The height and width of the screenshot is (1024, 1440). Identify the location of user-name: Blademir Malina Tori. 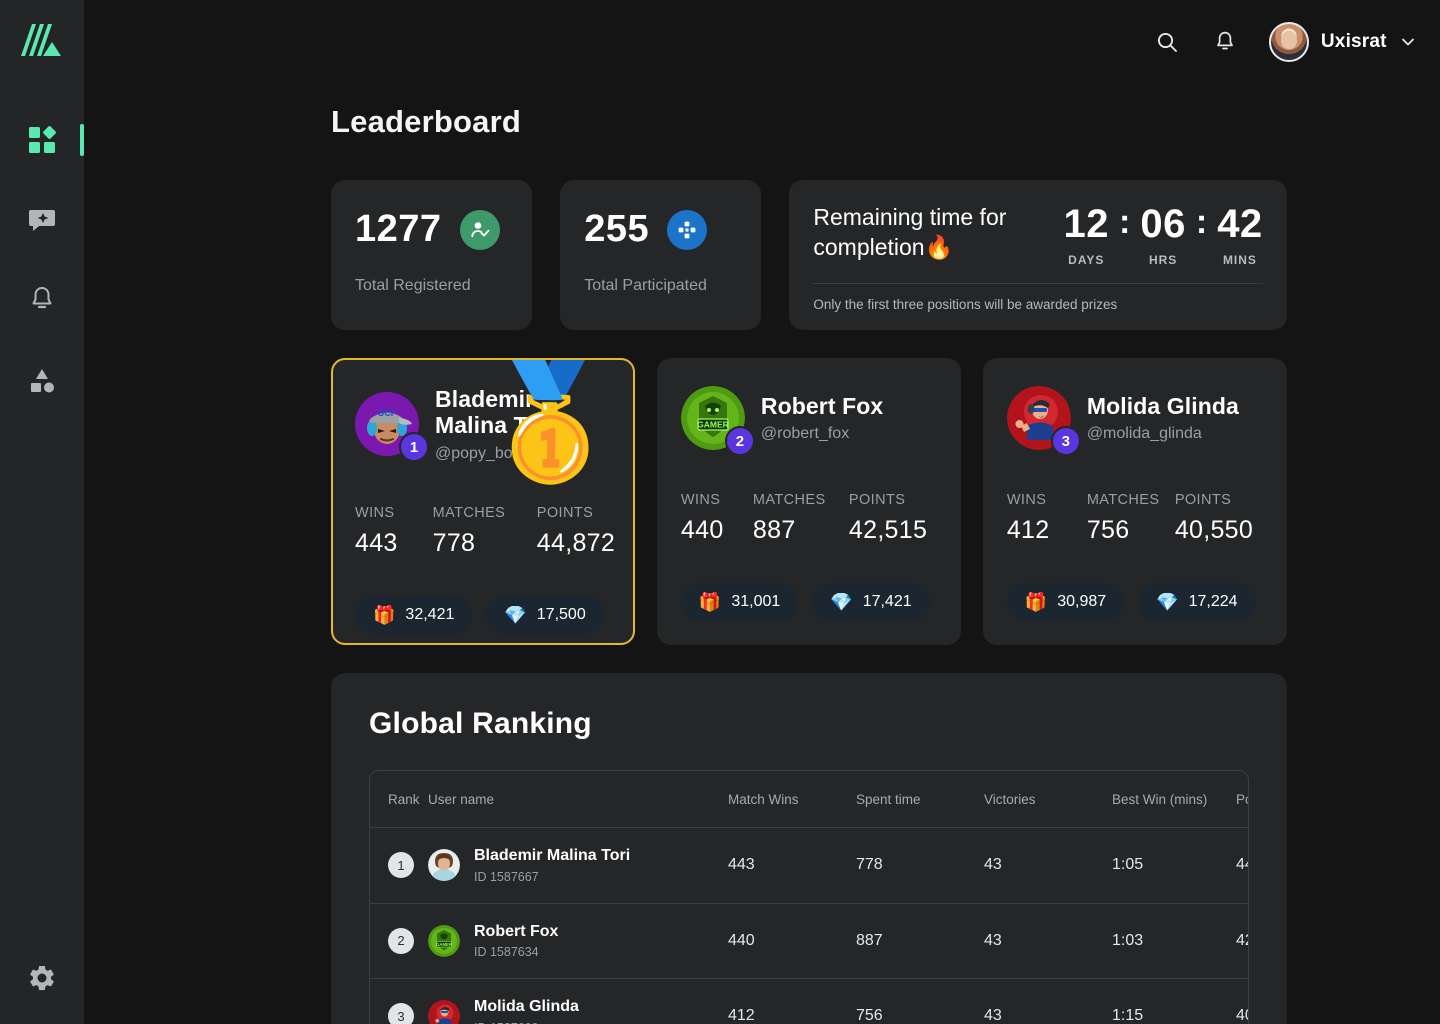
(552, 855).